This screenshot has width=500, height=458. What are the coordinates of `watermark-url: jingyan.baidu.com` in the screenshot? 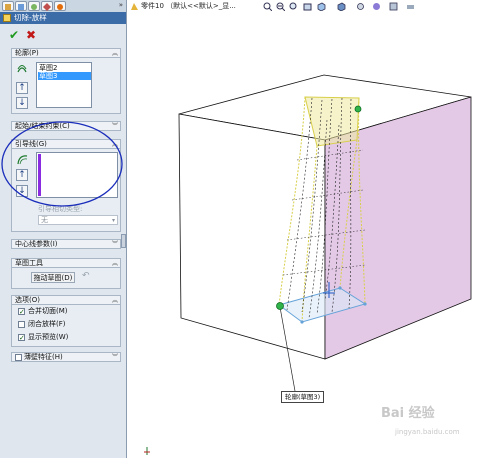 It's located at (427, 432).